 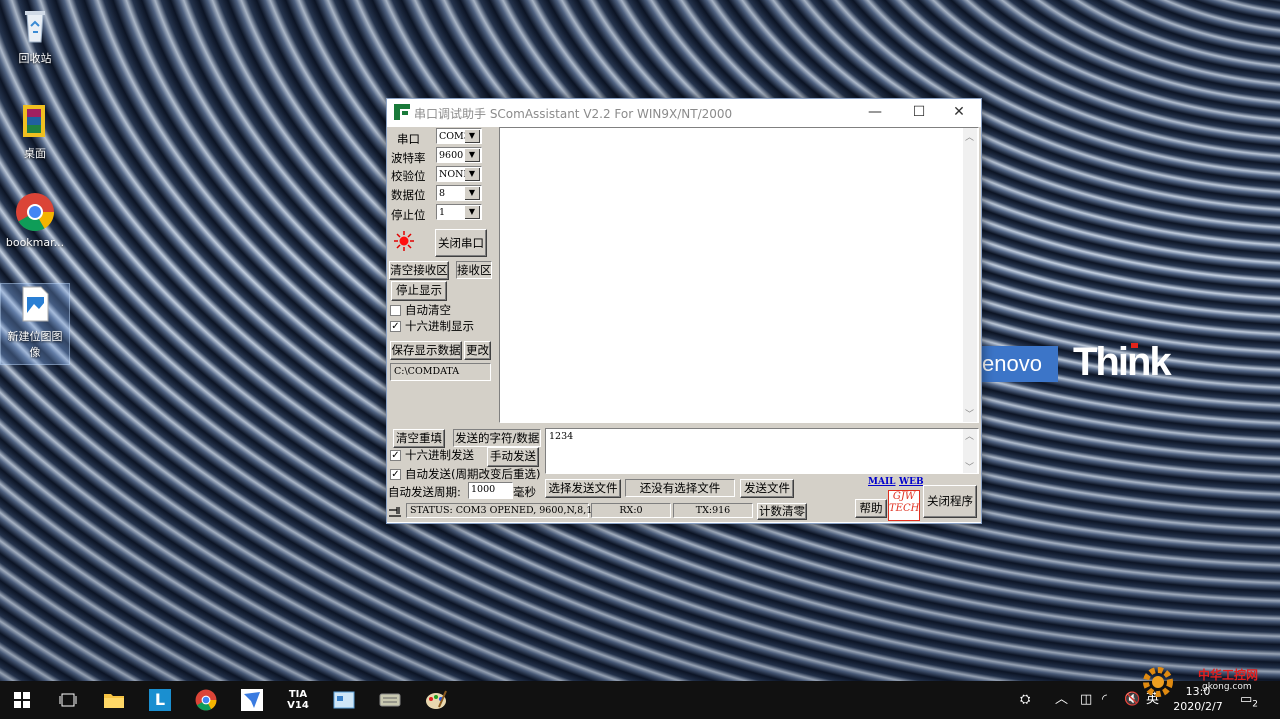 I want to click on taskbar: L TIA V14 ⛭ ︿ ◫ ◜ 🔇 英 13:0 2020/2/7 ▭2, so click(x=640, y=700).